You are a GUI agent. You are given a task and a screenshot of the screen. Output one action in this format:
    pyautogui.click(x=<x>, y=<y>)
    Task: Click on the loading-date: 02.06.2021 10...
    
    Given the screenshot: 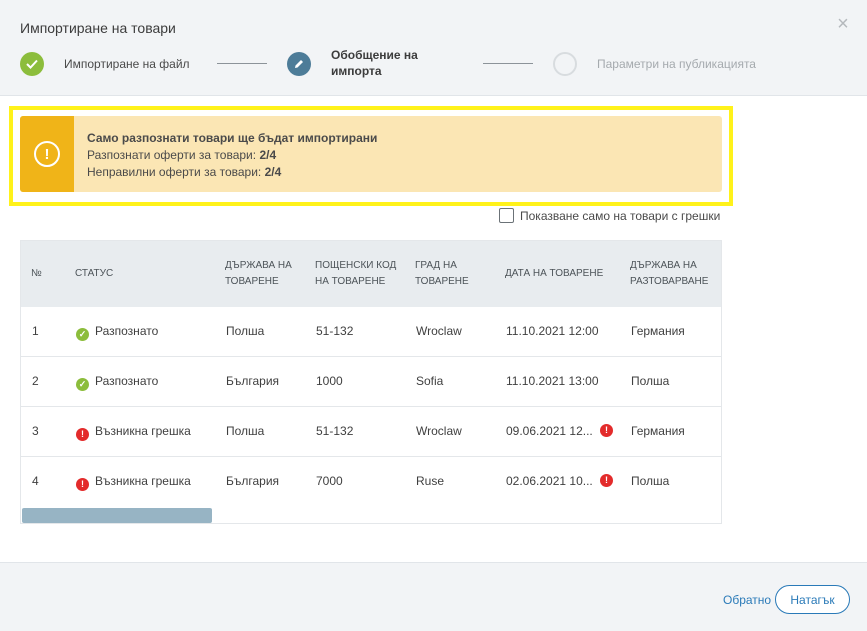 What is the action you would take?
    pyautogui.click(x=549, y=481)
    